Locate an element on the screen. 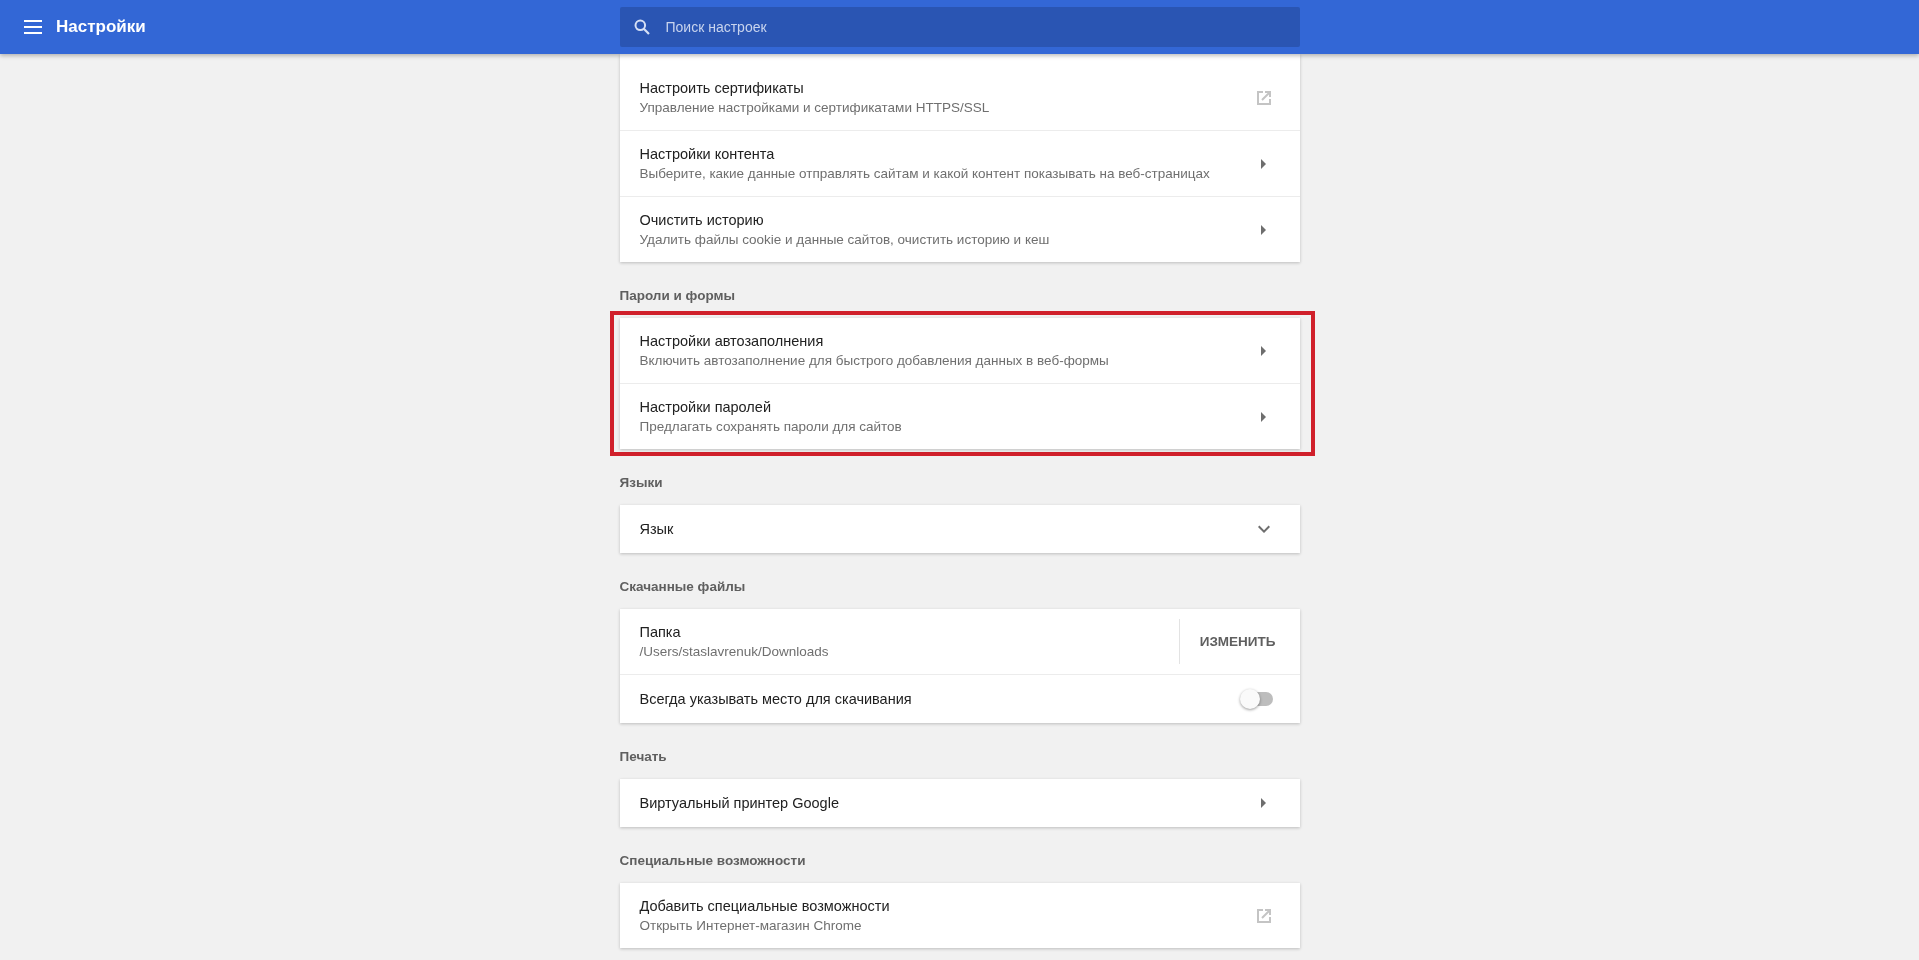 This screenshot has height=960, width=1919. row-subtitle: /Users/staslavrenuk/Downloads is located at coordinates (734, 651).